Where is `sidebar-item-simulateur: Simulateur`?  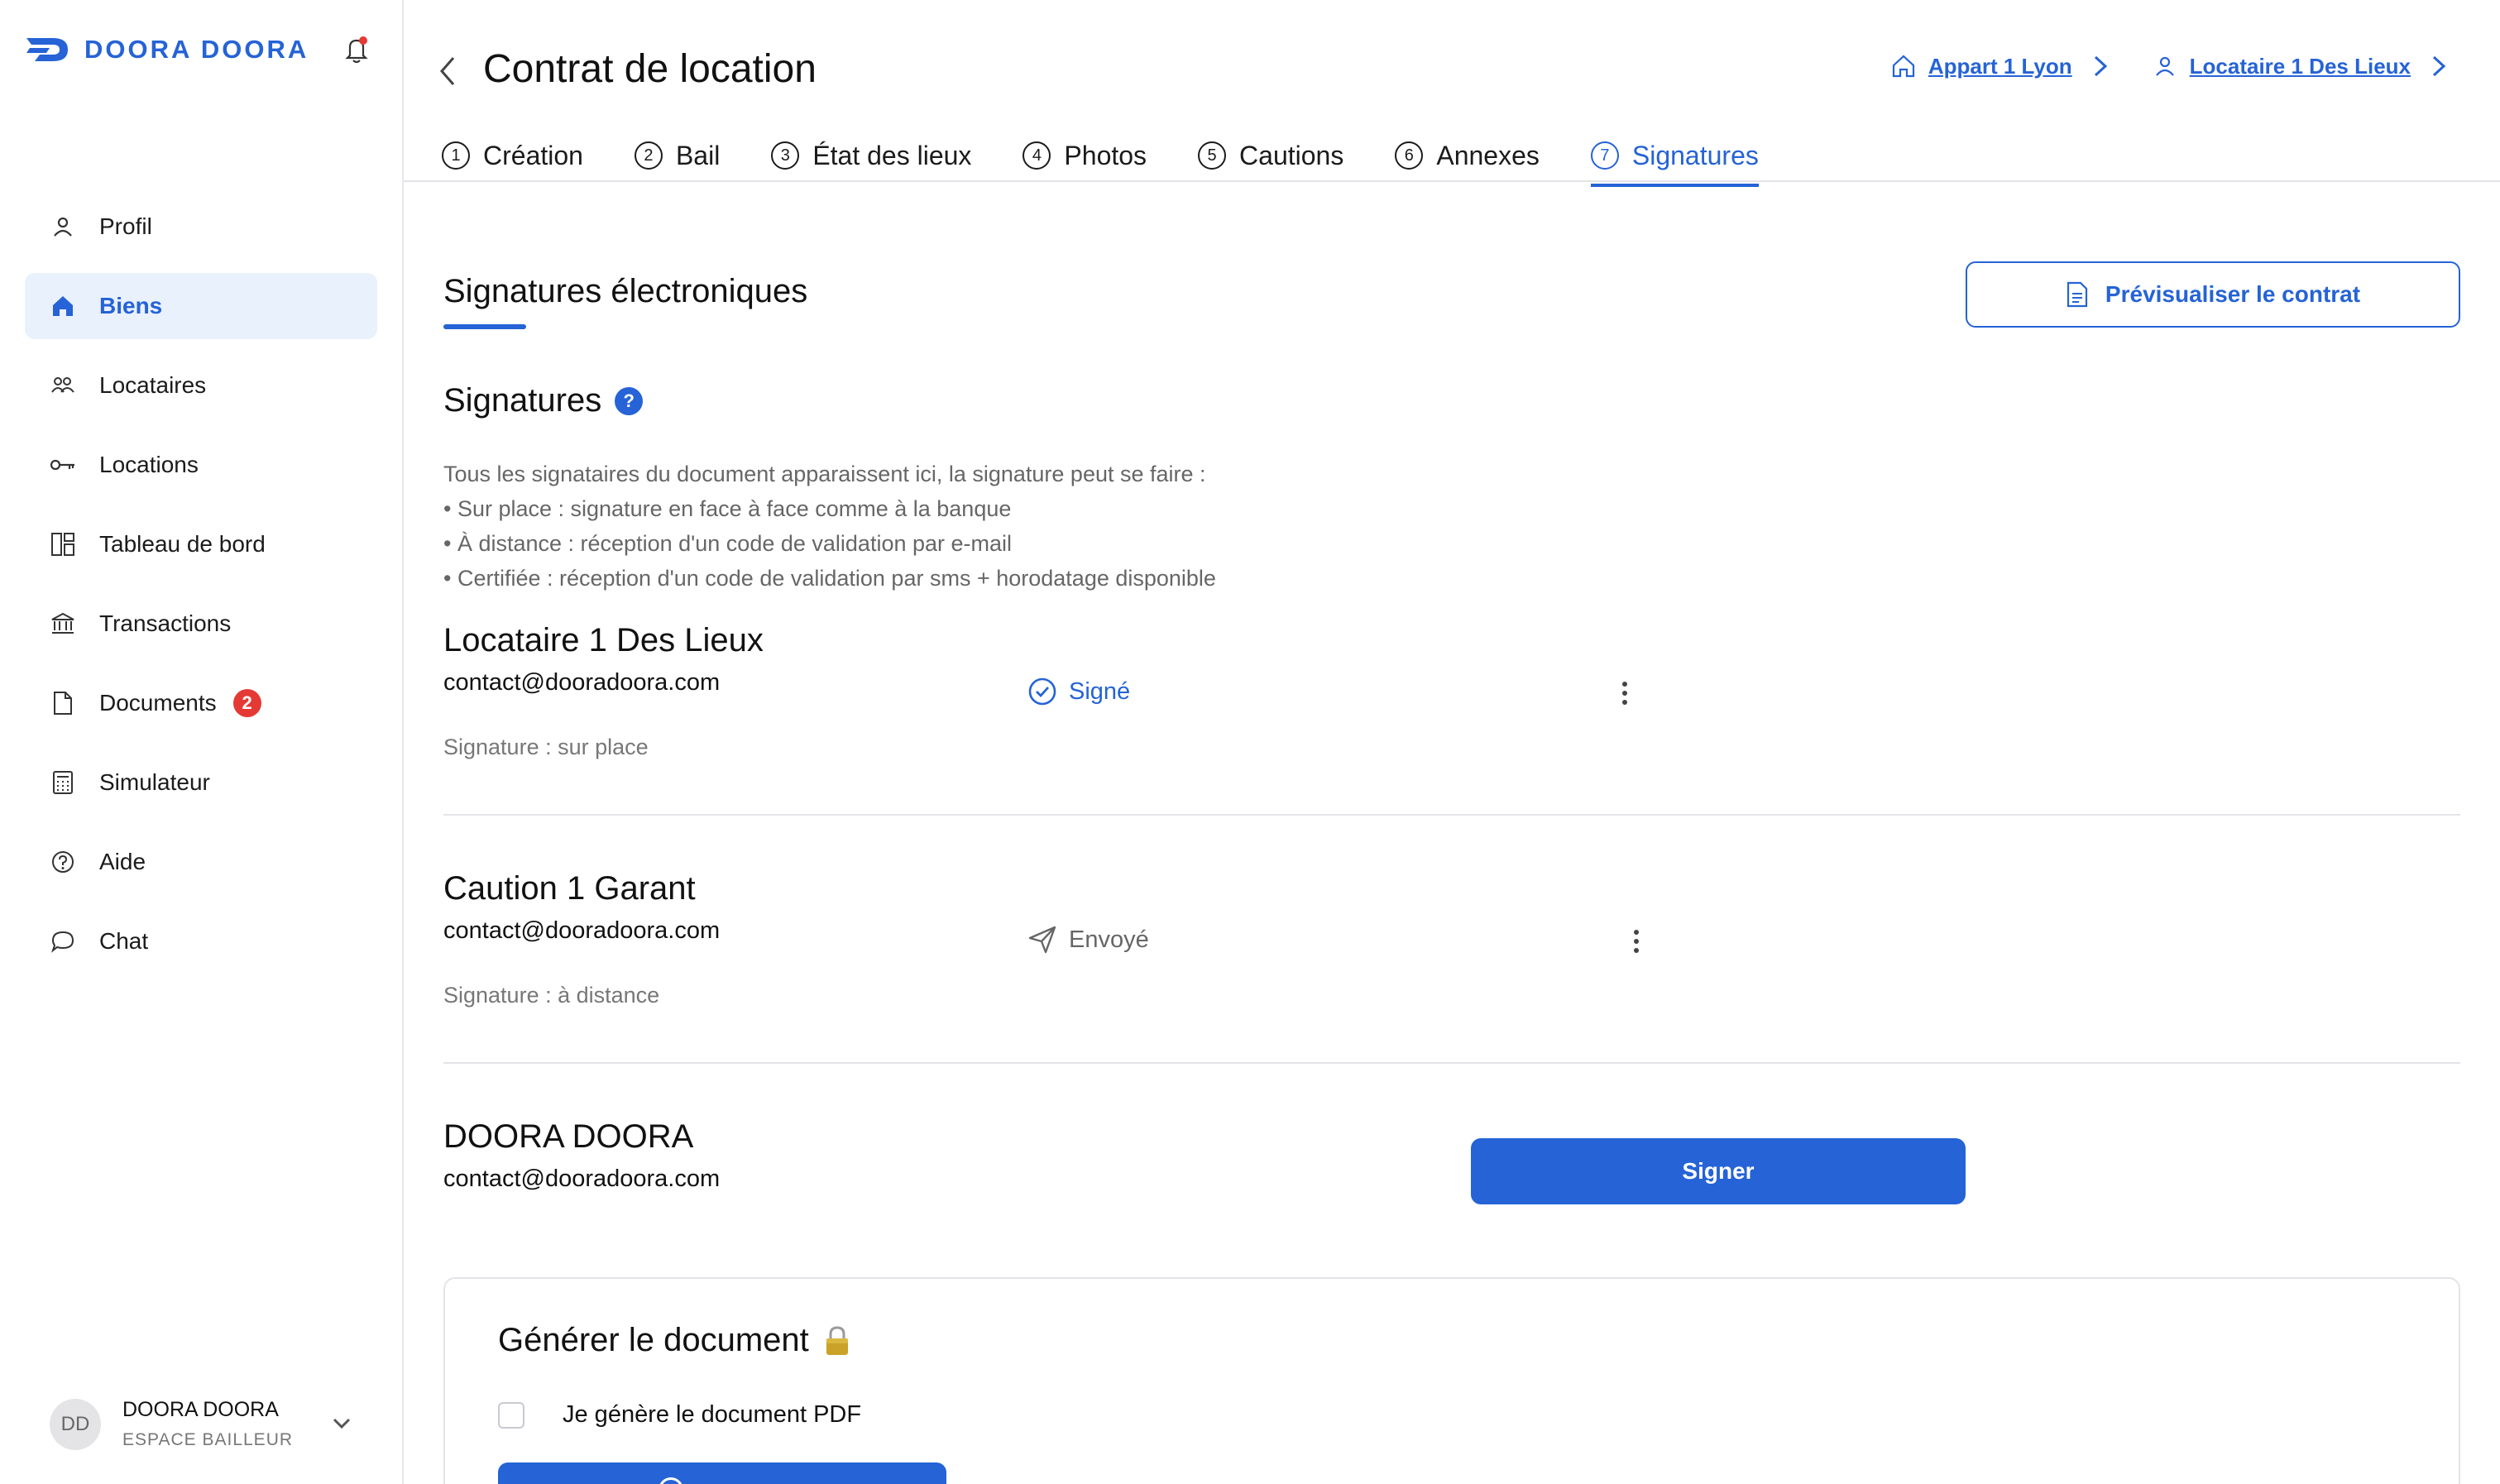
sidebar-item-simulateur: Simulateur is located at coordinates (201, 782).